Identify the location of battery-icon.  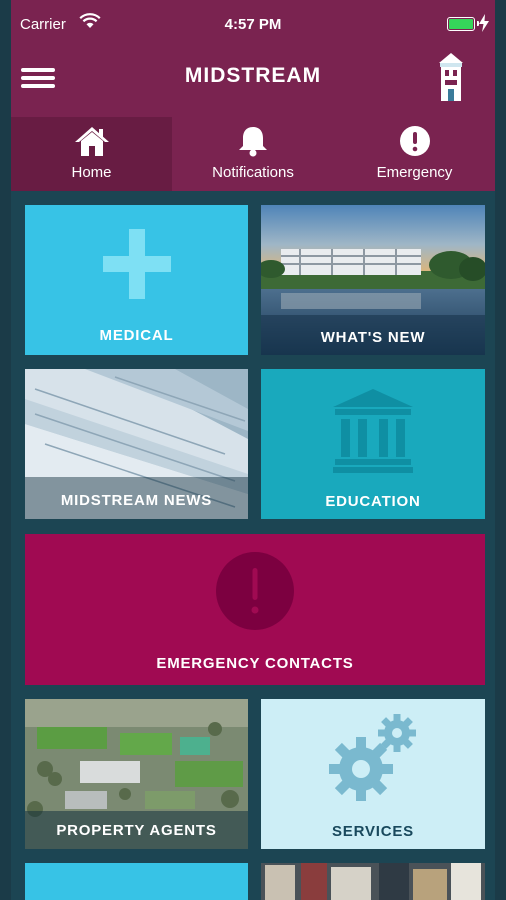
(463, 24).